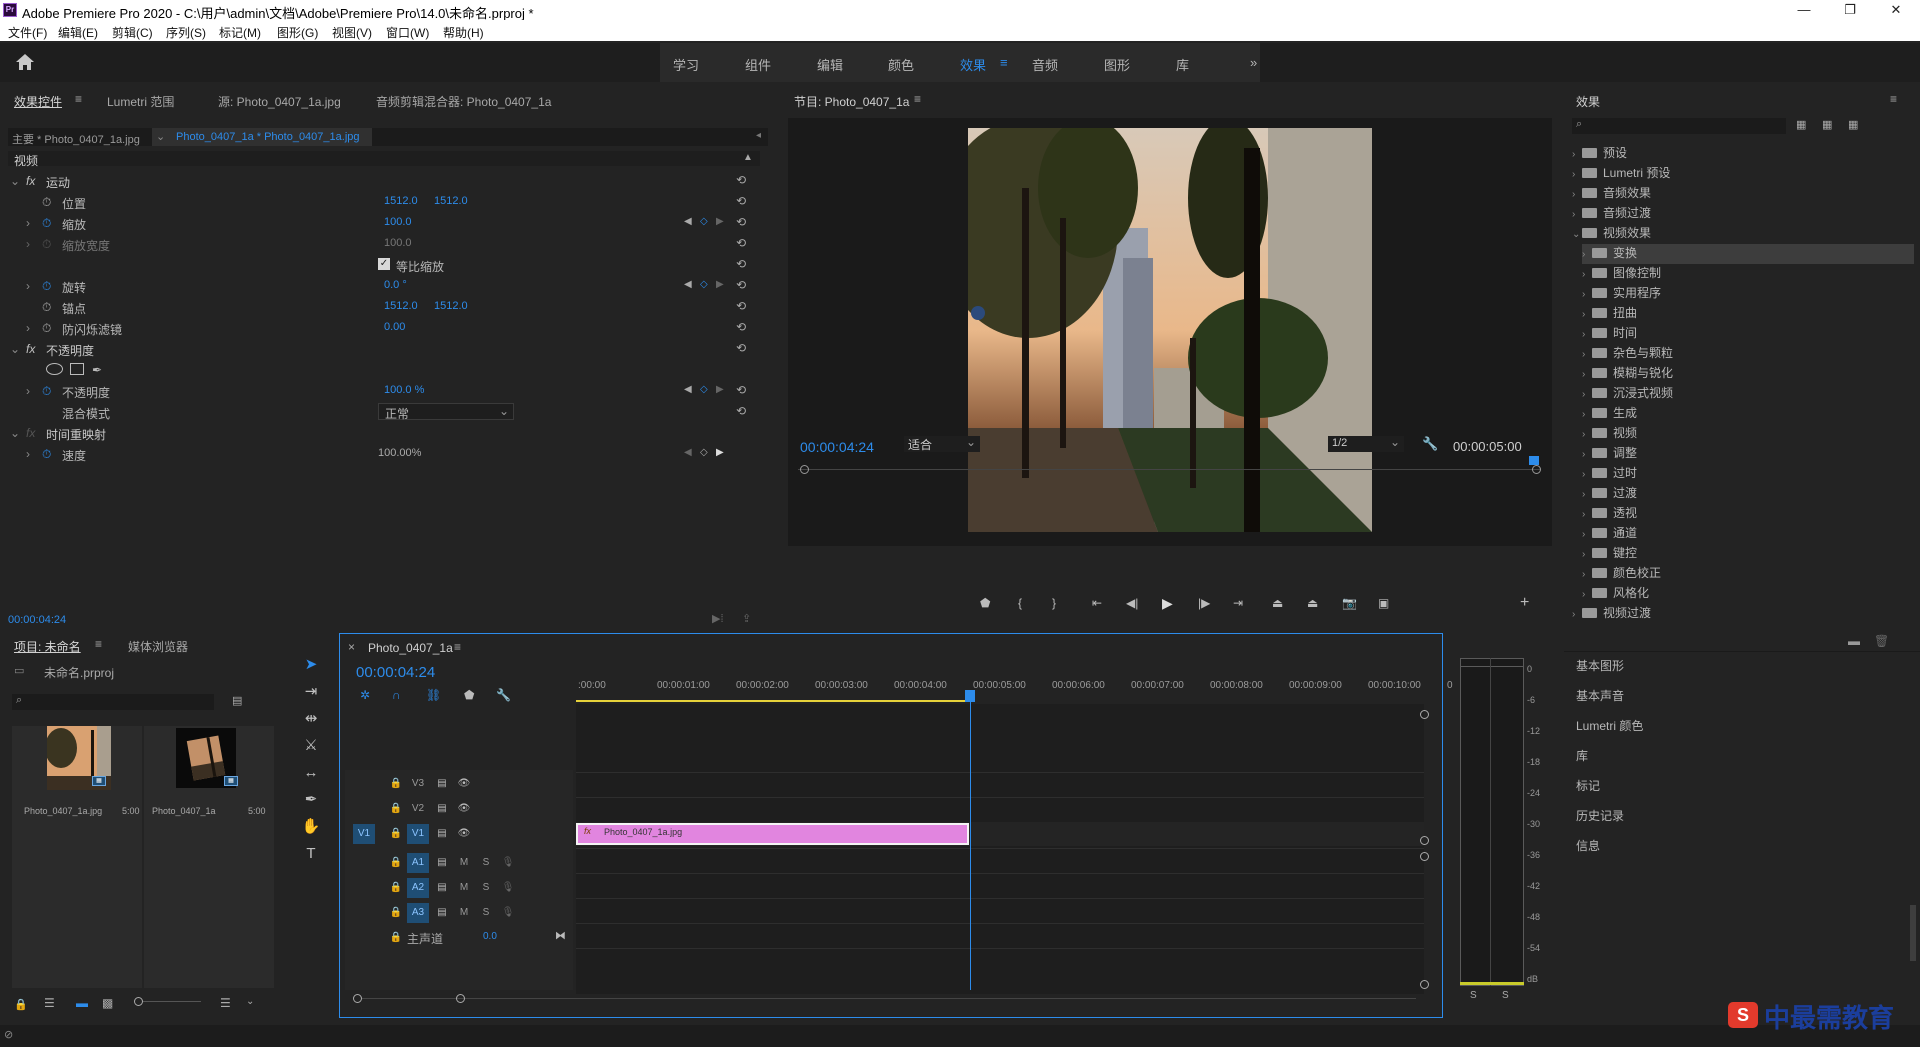 The image size is (1920, 1047). I want to click on wrench-icon: 🔧, so click(1430, 444).